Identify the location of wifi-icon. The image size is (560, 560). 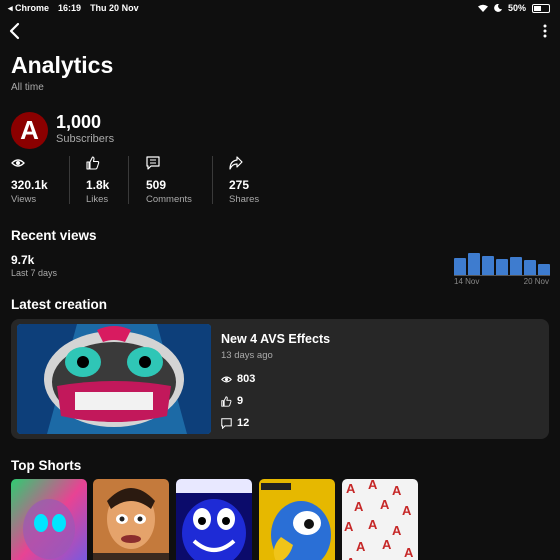
(482, 8).